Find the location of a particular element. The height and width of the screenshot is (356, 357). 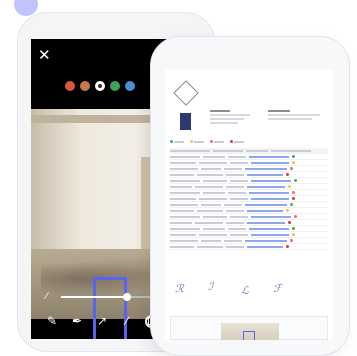

close-icon: ✕ is located at coordinates (44, 55).